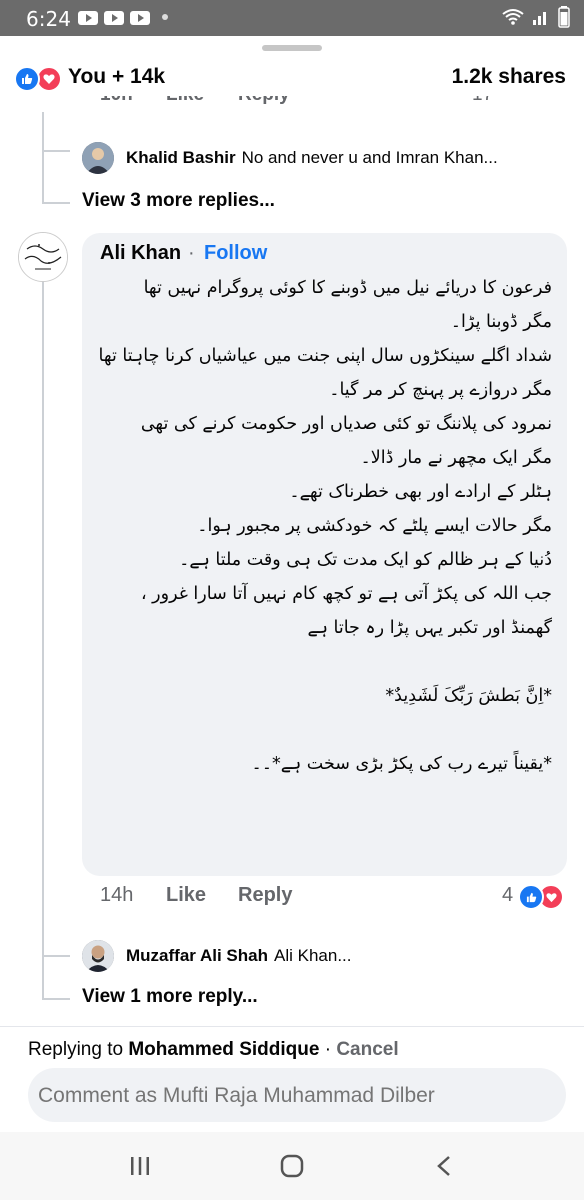 The height and width of the screenshot is (1200, 584). Describe the element at coordinates (292, 78) in the screenshot. I see `reactions-summary-bar: You + 14k 1.2k shares` at that location.